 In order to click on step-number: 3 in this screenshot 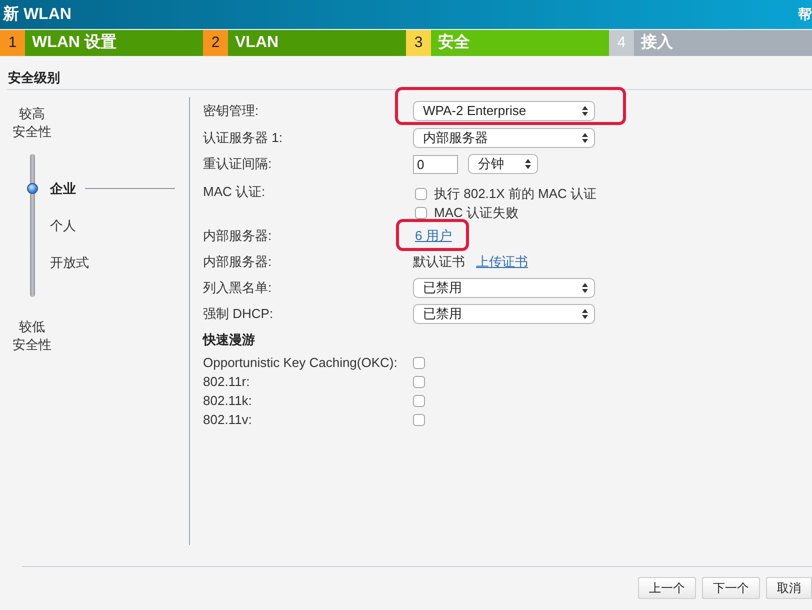, I will do `click(418, 43)`.